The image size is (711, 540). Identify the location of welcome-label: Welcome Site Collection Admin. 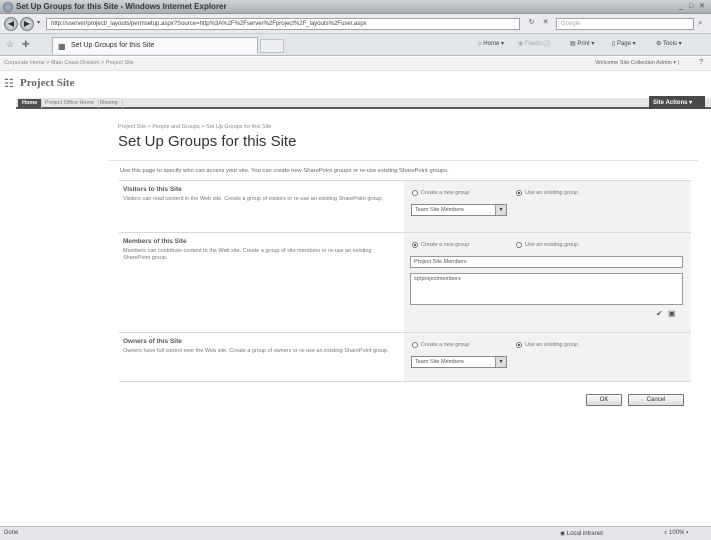
(633, 63).